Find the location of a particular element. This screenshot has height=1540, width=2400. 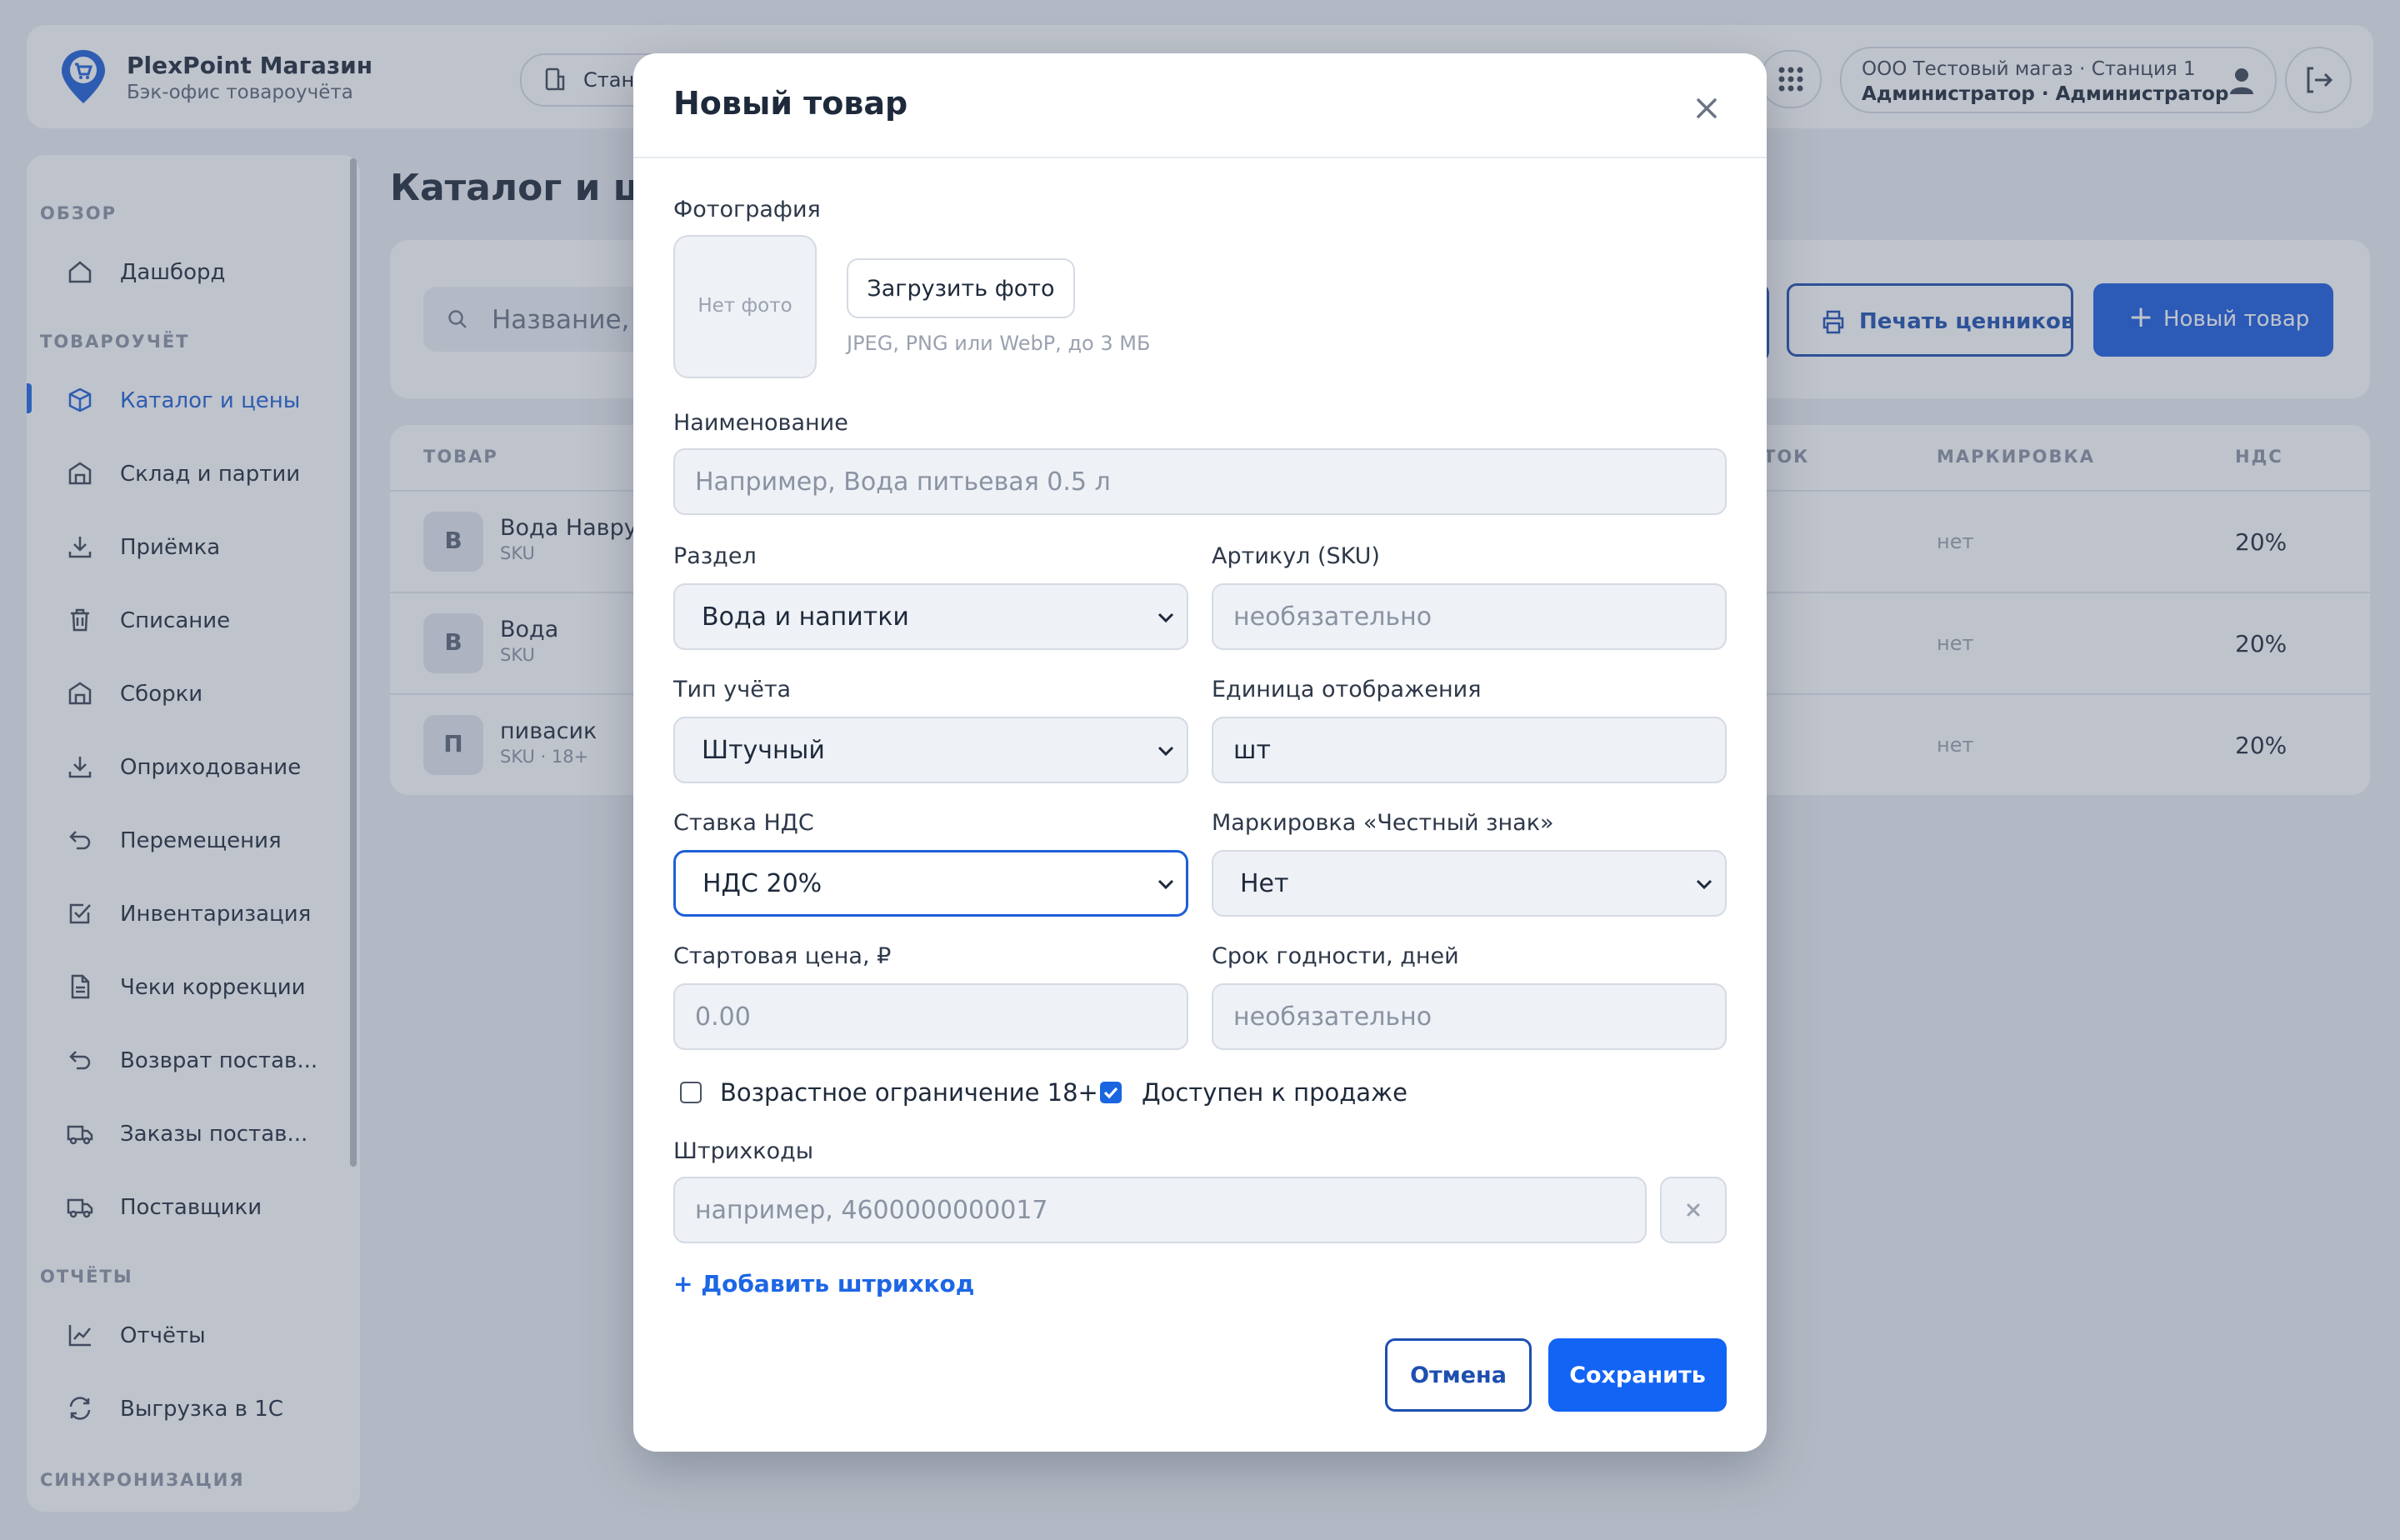

name-label: Наименование is located at coordinates (760, 423).